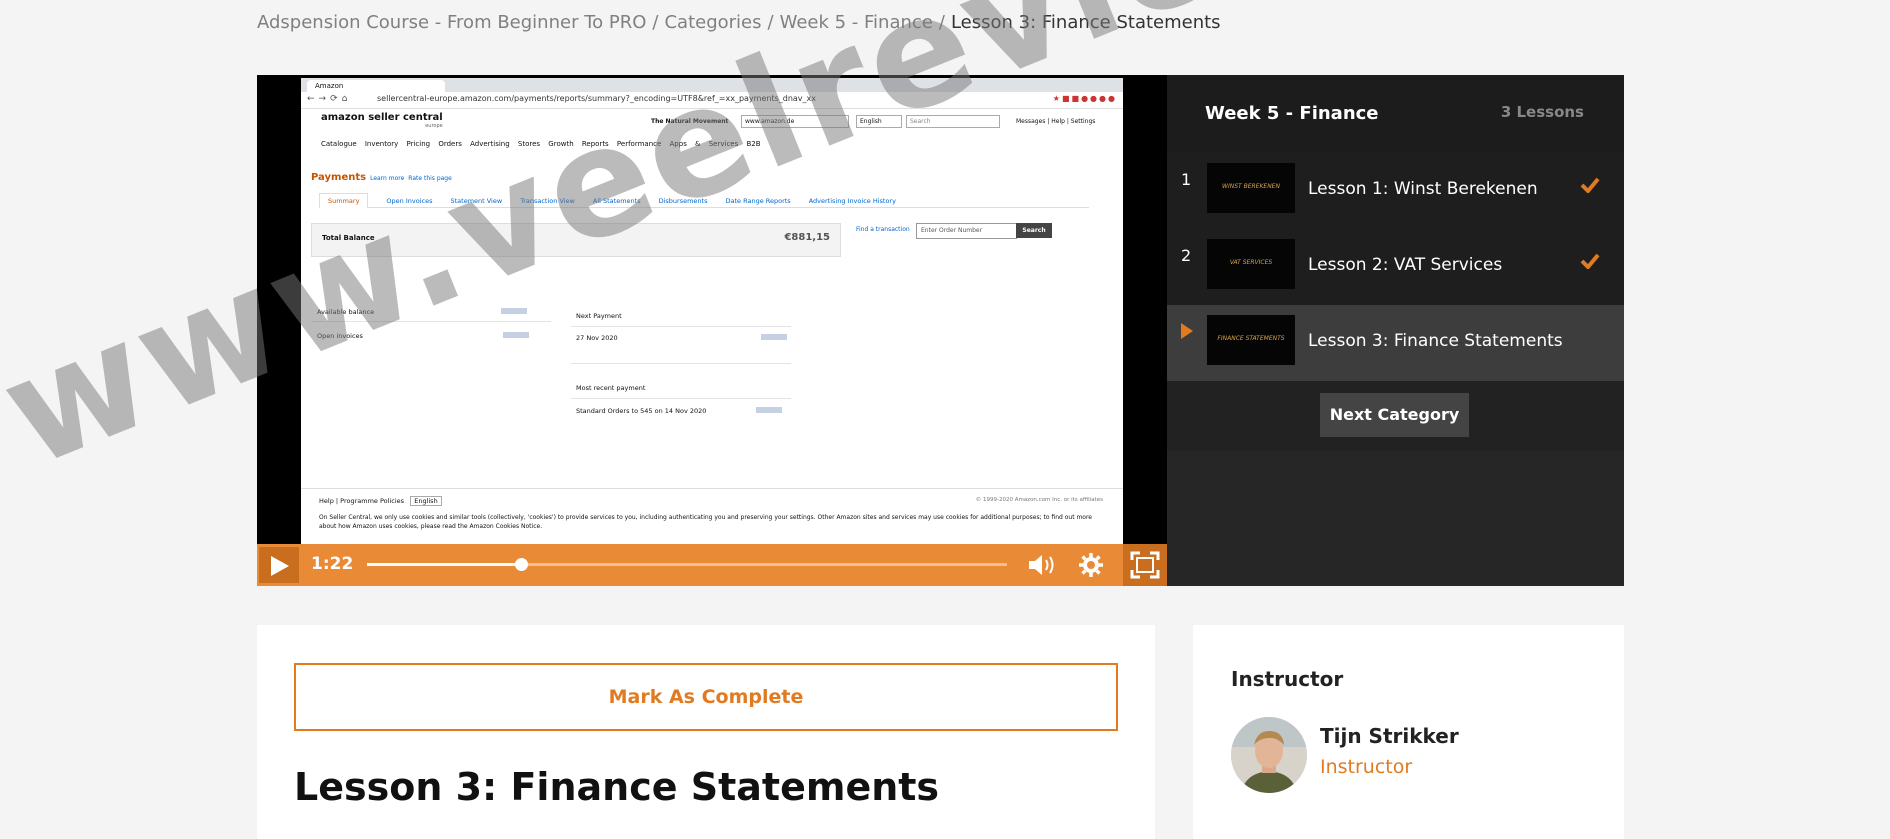 This screenshot has width=1890, height=839. Describe the element at coordinates (617, 787) in the screenshot. I see `lesson-heading: Lesson 3: Finance Statements` at that location.